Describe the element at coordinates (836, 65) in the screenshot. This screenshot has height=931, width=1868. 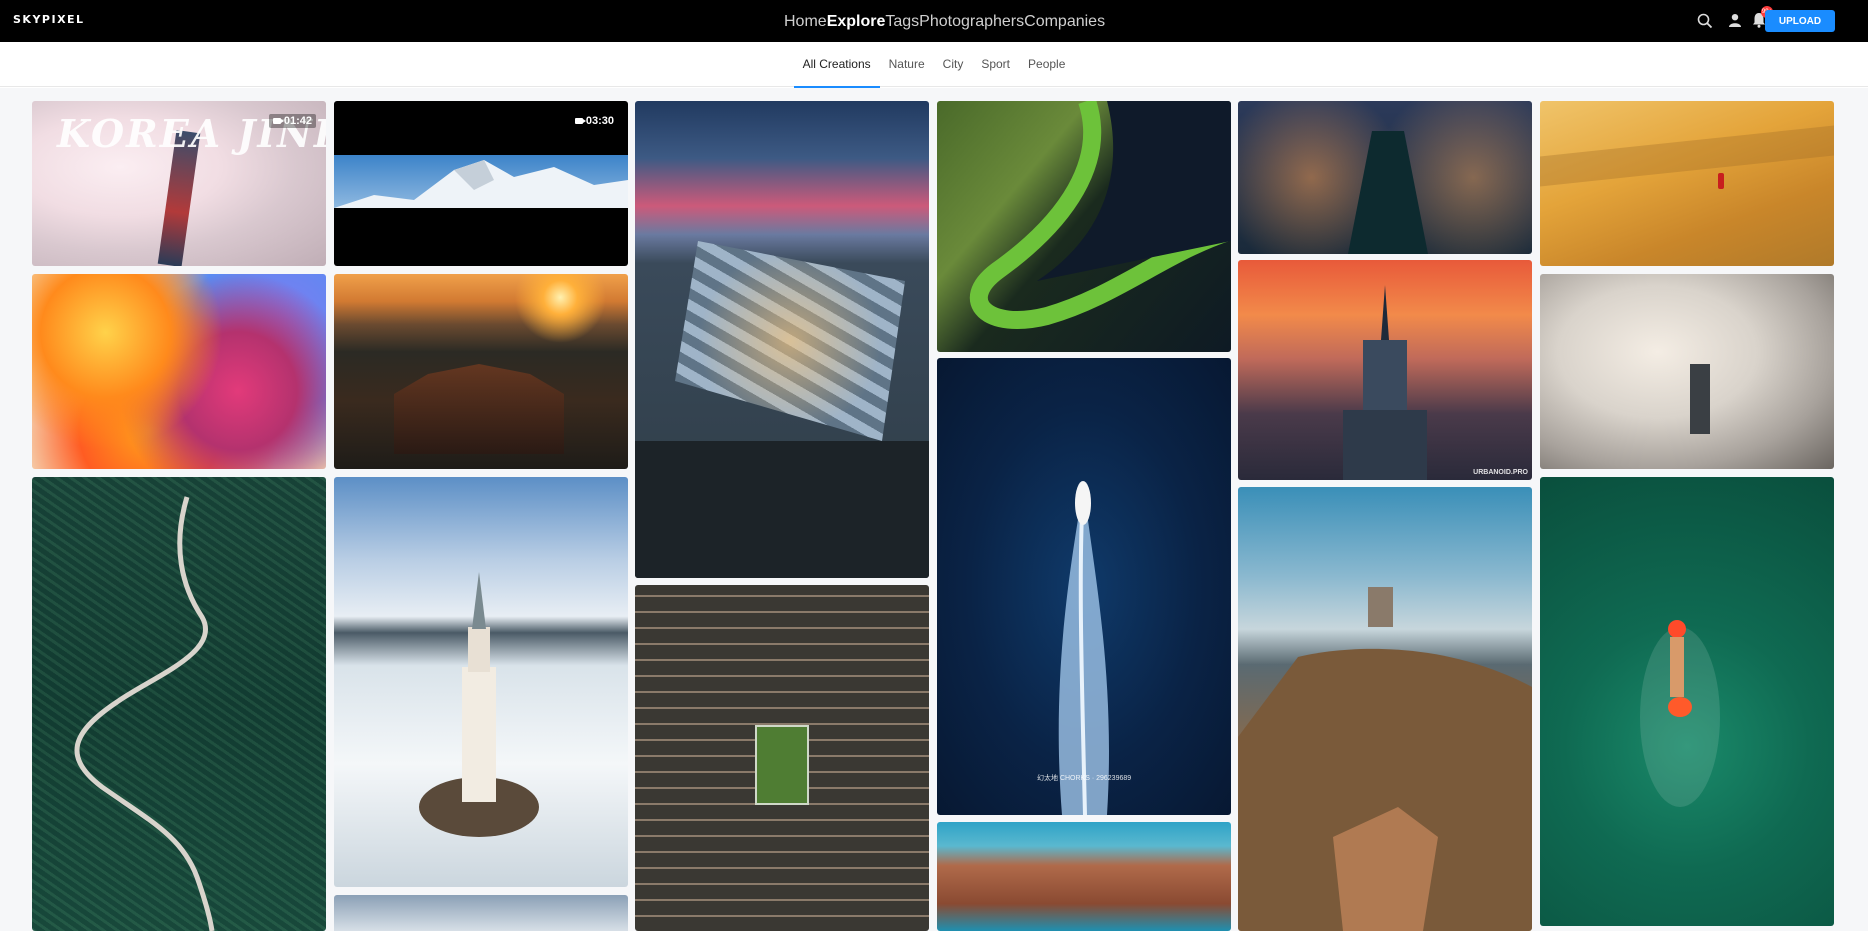
I see `tab-all-creations: All Creations` at that location.